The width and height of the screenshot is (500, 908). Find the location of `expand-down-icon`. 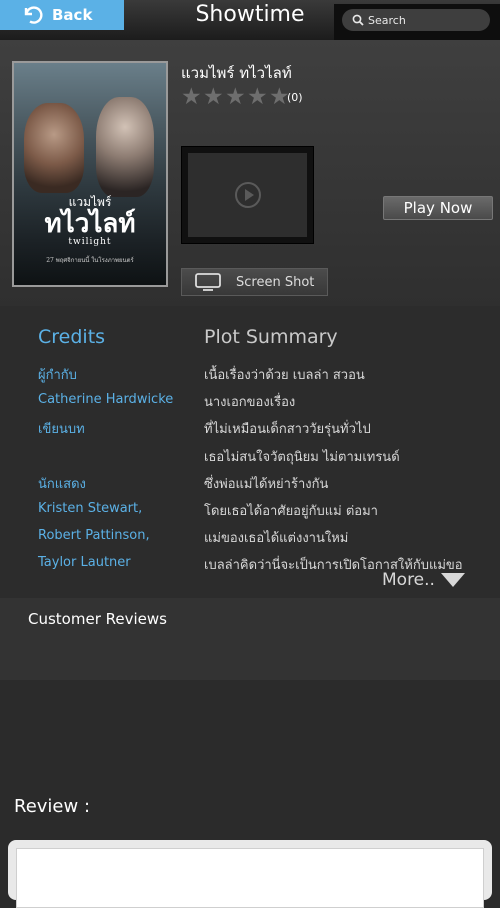

expand-down-icon is located at coordinates (452, 580).